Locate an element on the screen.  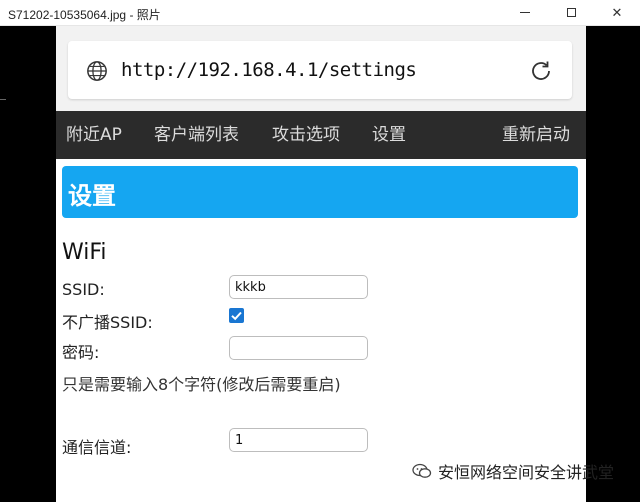
nav-item-client-list: 客户端列表 is located at coordinates (196, 135).